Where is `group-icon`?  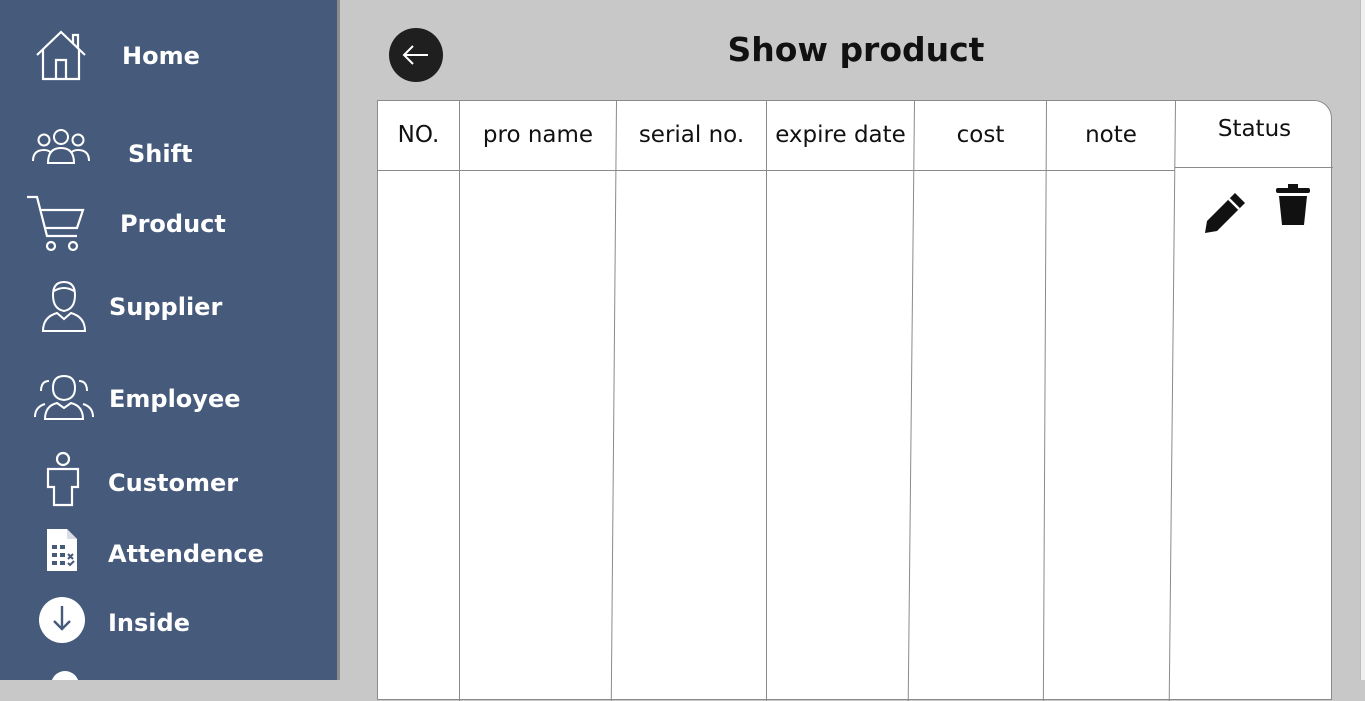 group-icon is located at coordinates (61, 146).